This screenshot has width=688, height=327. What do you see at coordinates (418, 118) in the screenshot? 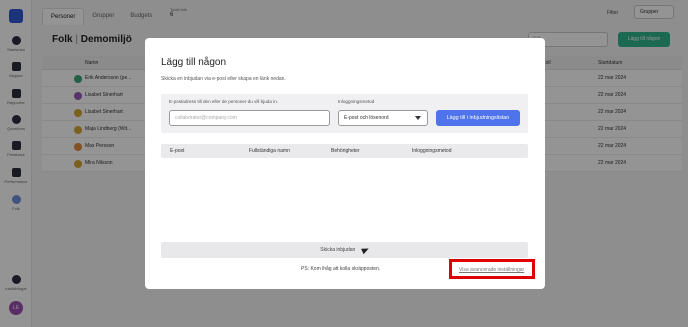
I see `chevron-down-icon` at bounding box center [418, 118].